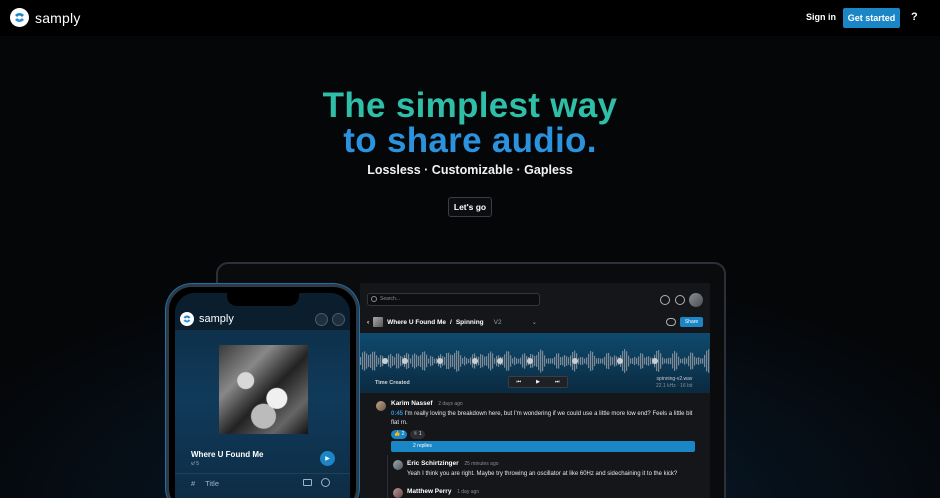 The height and width of the screenshot is (498, 940). Describe the element at coordinates (207, 319) in the screenshot. I see `mobile-brand-logo: samply` at that location.